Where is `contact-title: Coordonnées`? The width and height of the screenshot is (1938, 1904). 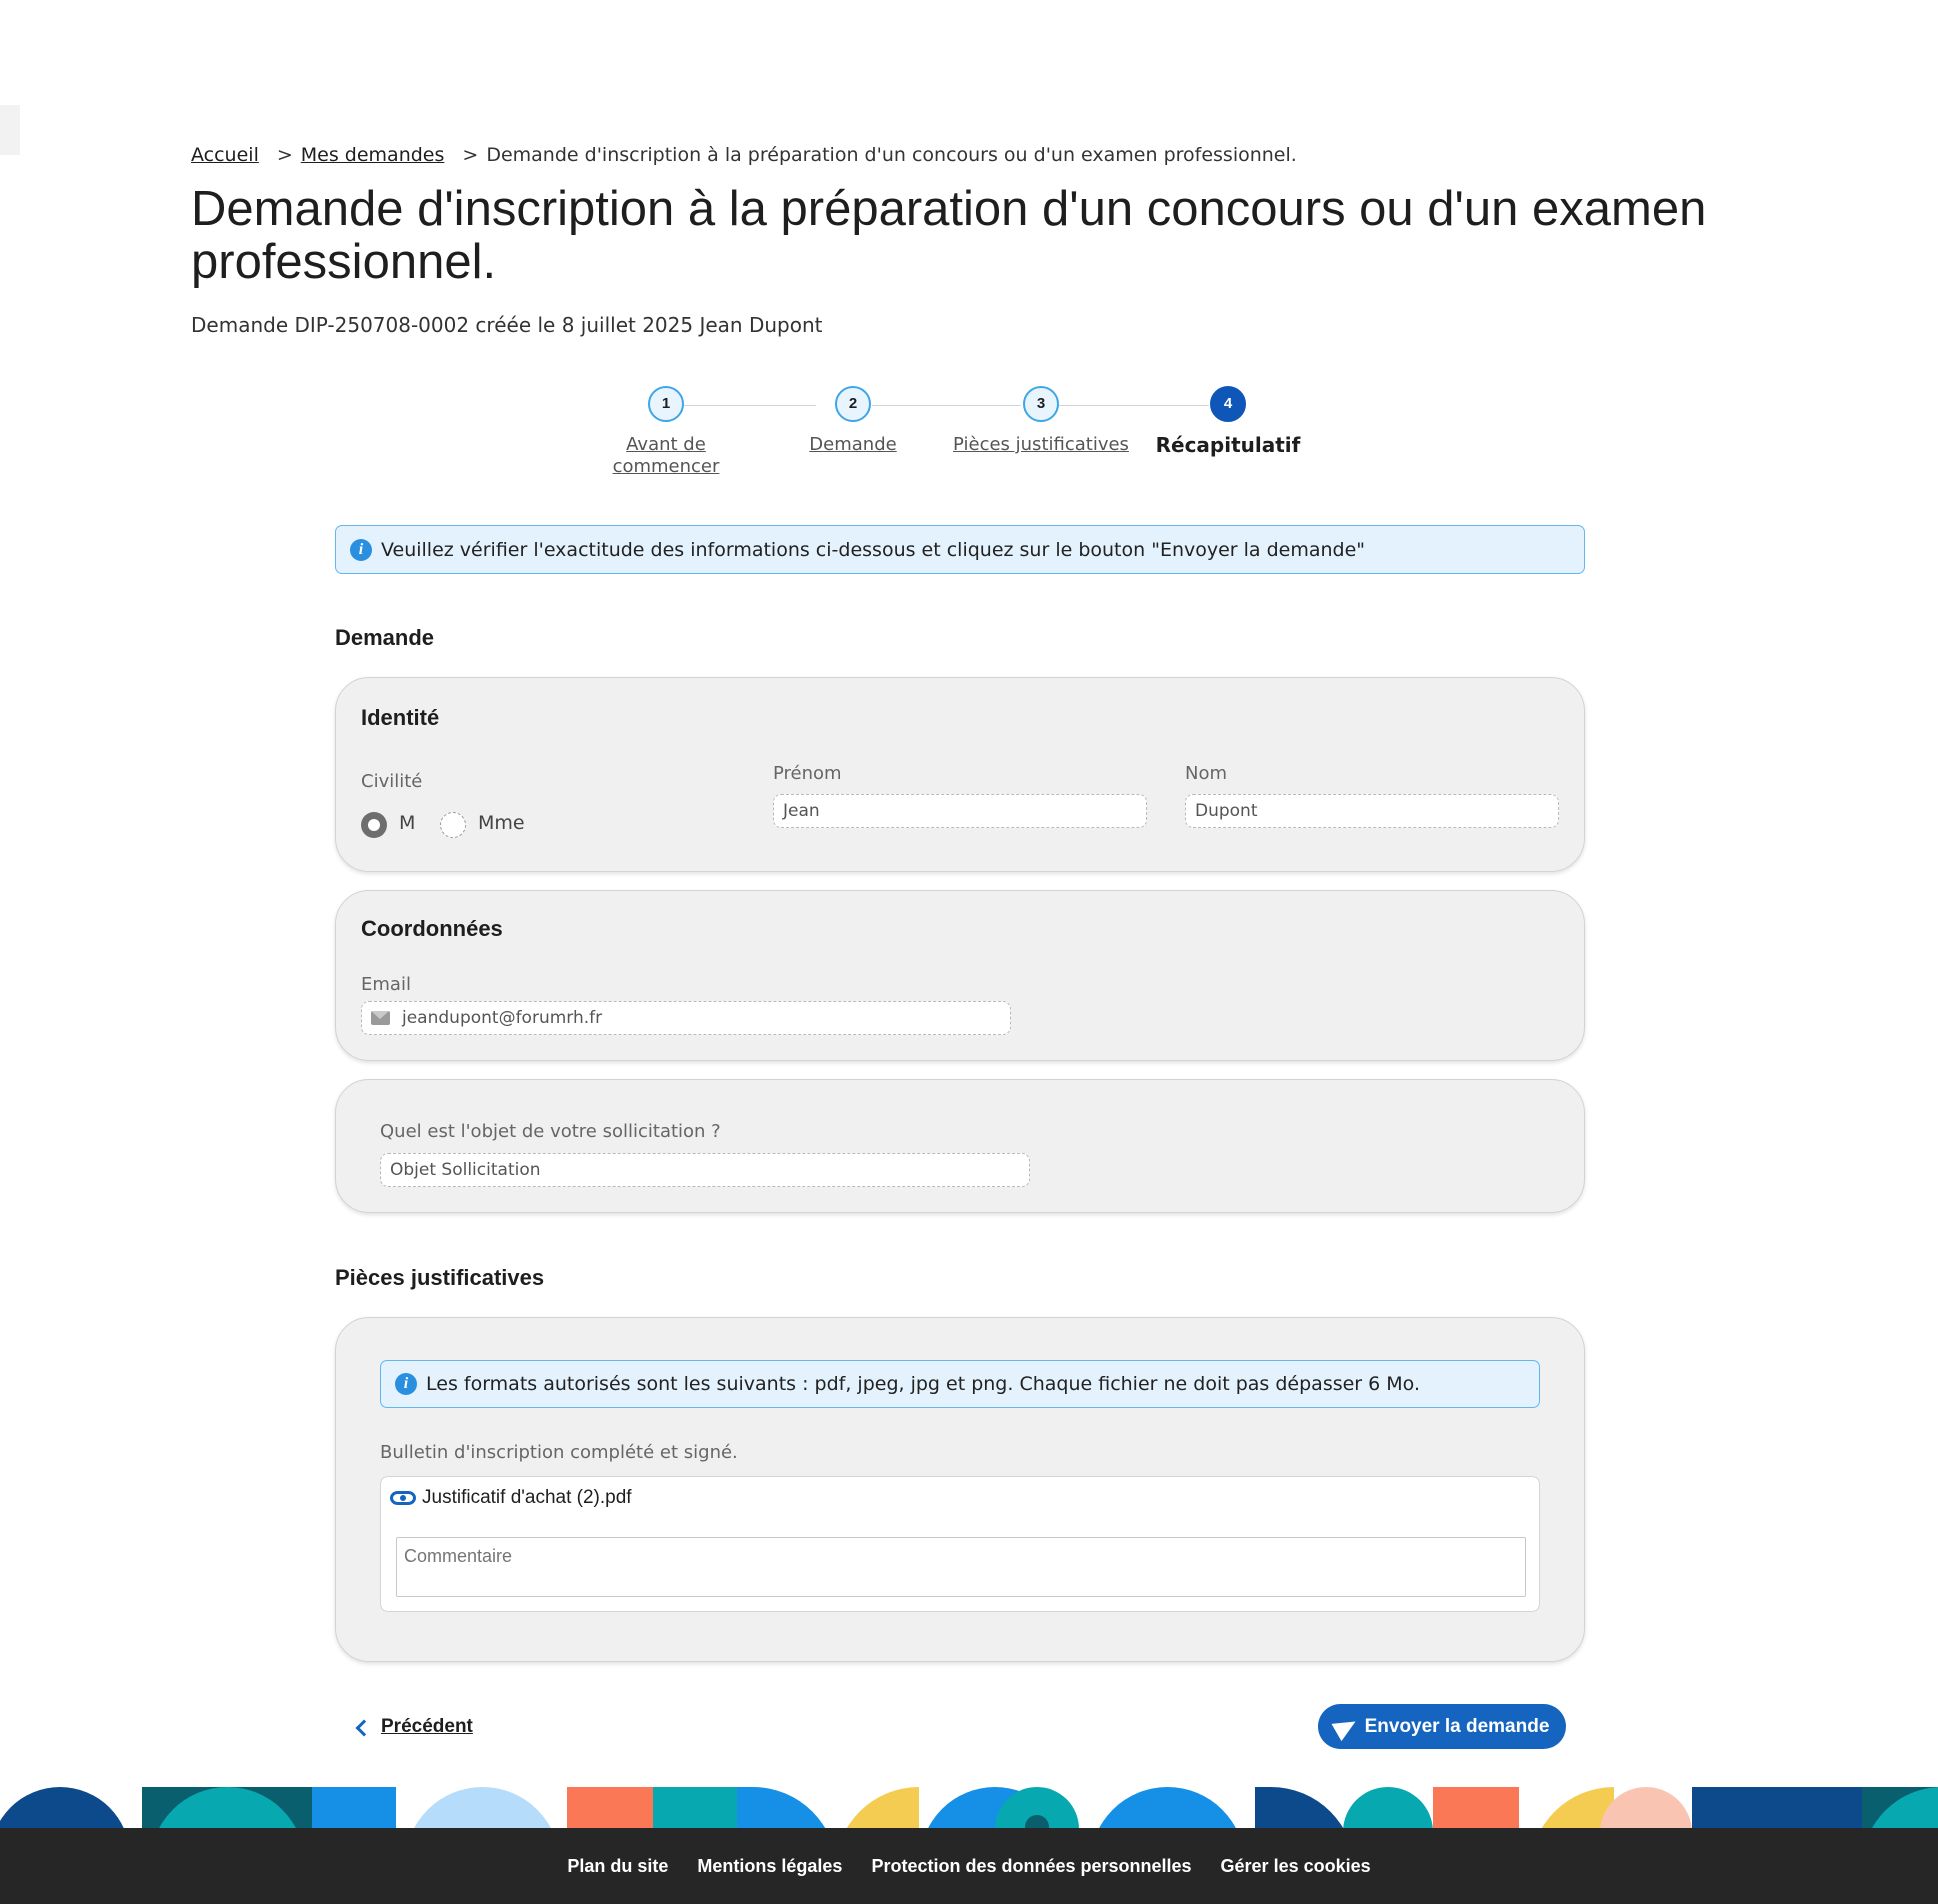
contact-title: Coordonnées is located at coordinates (432, 928).